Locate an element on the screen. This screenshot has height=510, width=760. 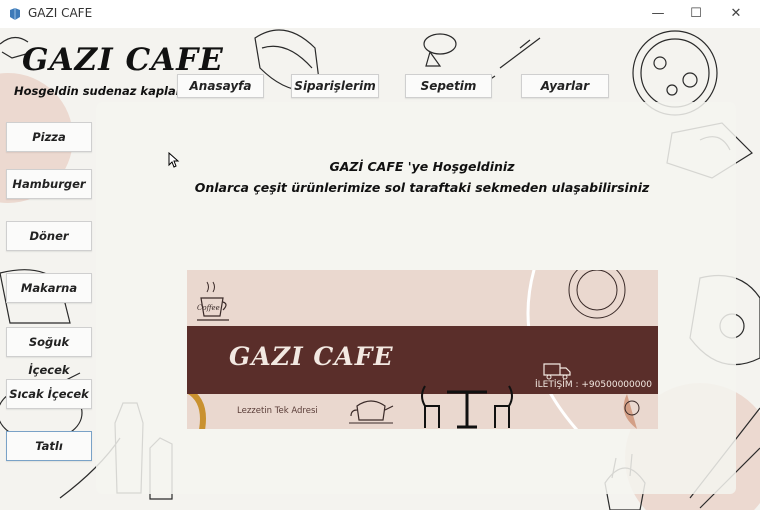
minimize-button: — is located at coordinates (658, 14).